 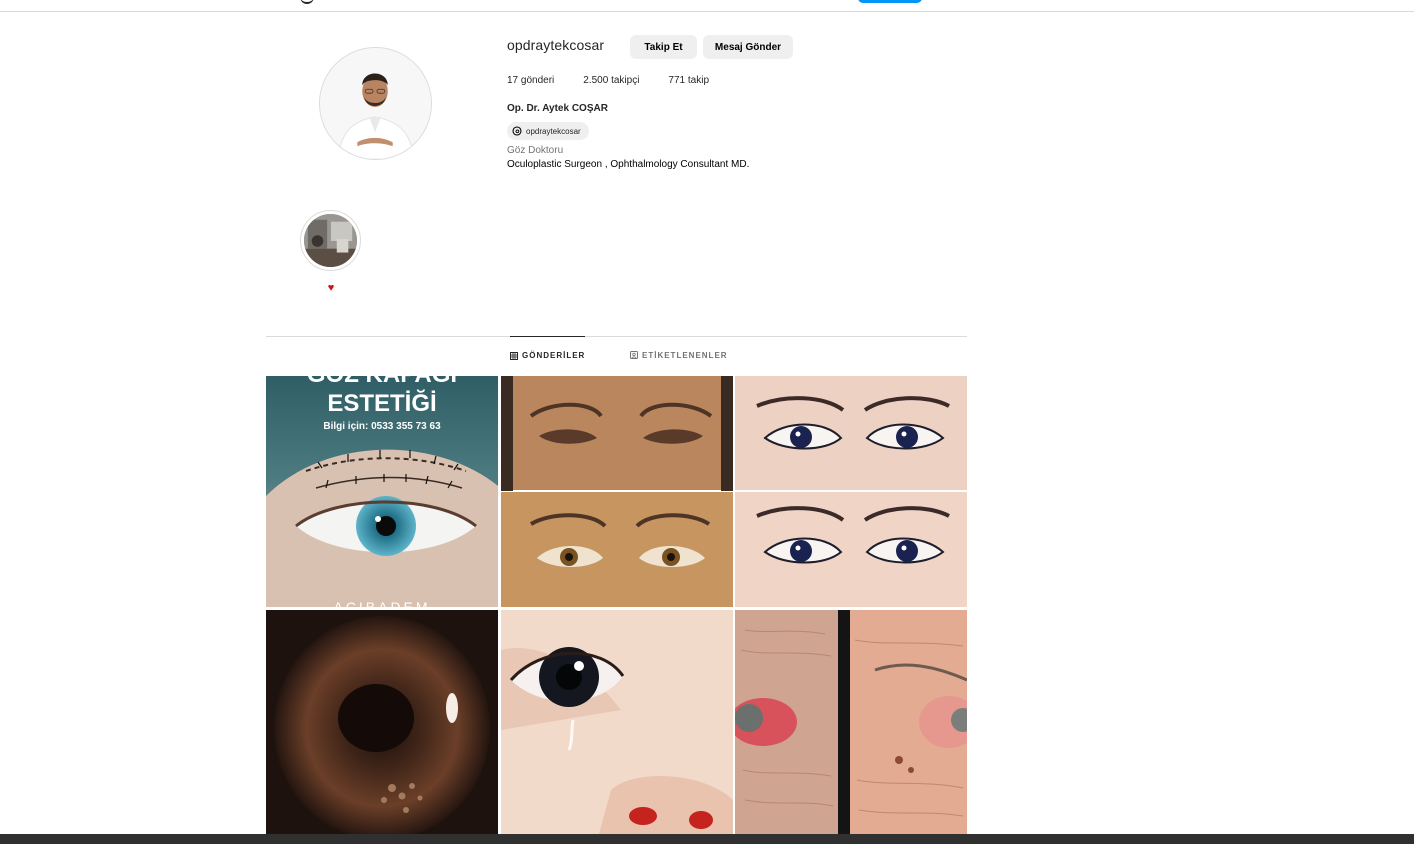 What do you see at coordinates (381, 403) in the screenshot?
I see `post-subtitle-text: ESTETİĞİ` at bounding box center [381, 403].